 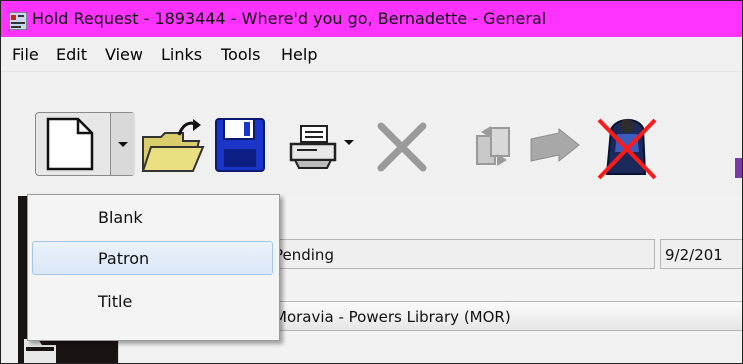 What do you see at coordinates (313, 146) in the screenshot?
I see `print-icon` at bounding box center [313, 146].